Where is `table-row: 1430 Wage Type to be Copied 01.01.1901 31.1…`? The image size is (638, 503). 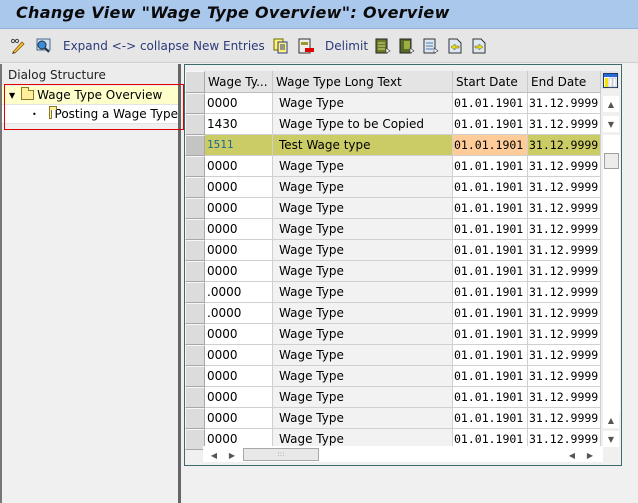
table-row: 1430 Wage Type to be Copied 01.01.1901 31.1… is located at coordinates (393, 124).